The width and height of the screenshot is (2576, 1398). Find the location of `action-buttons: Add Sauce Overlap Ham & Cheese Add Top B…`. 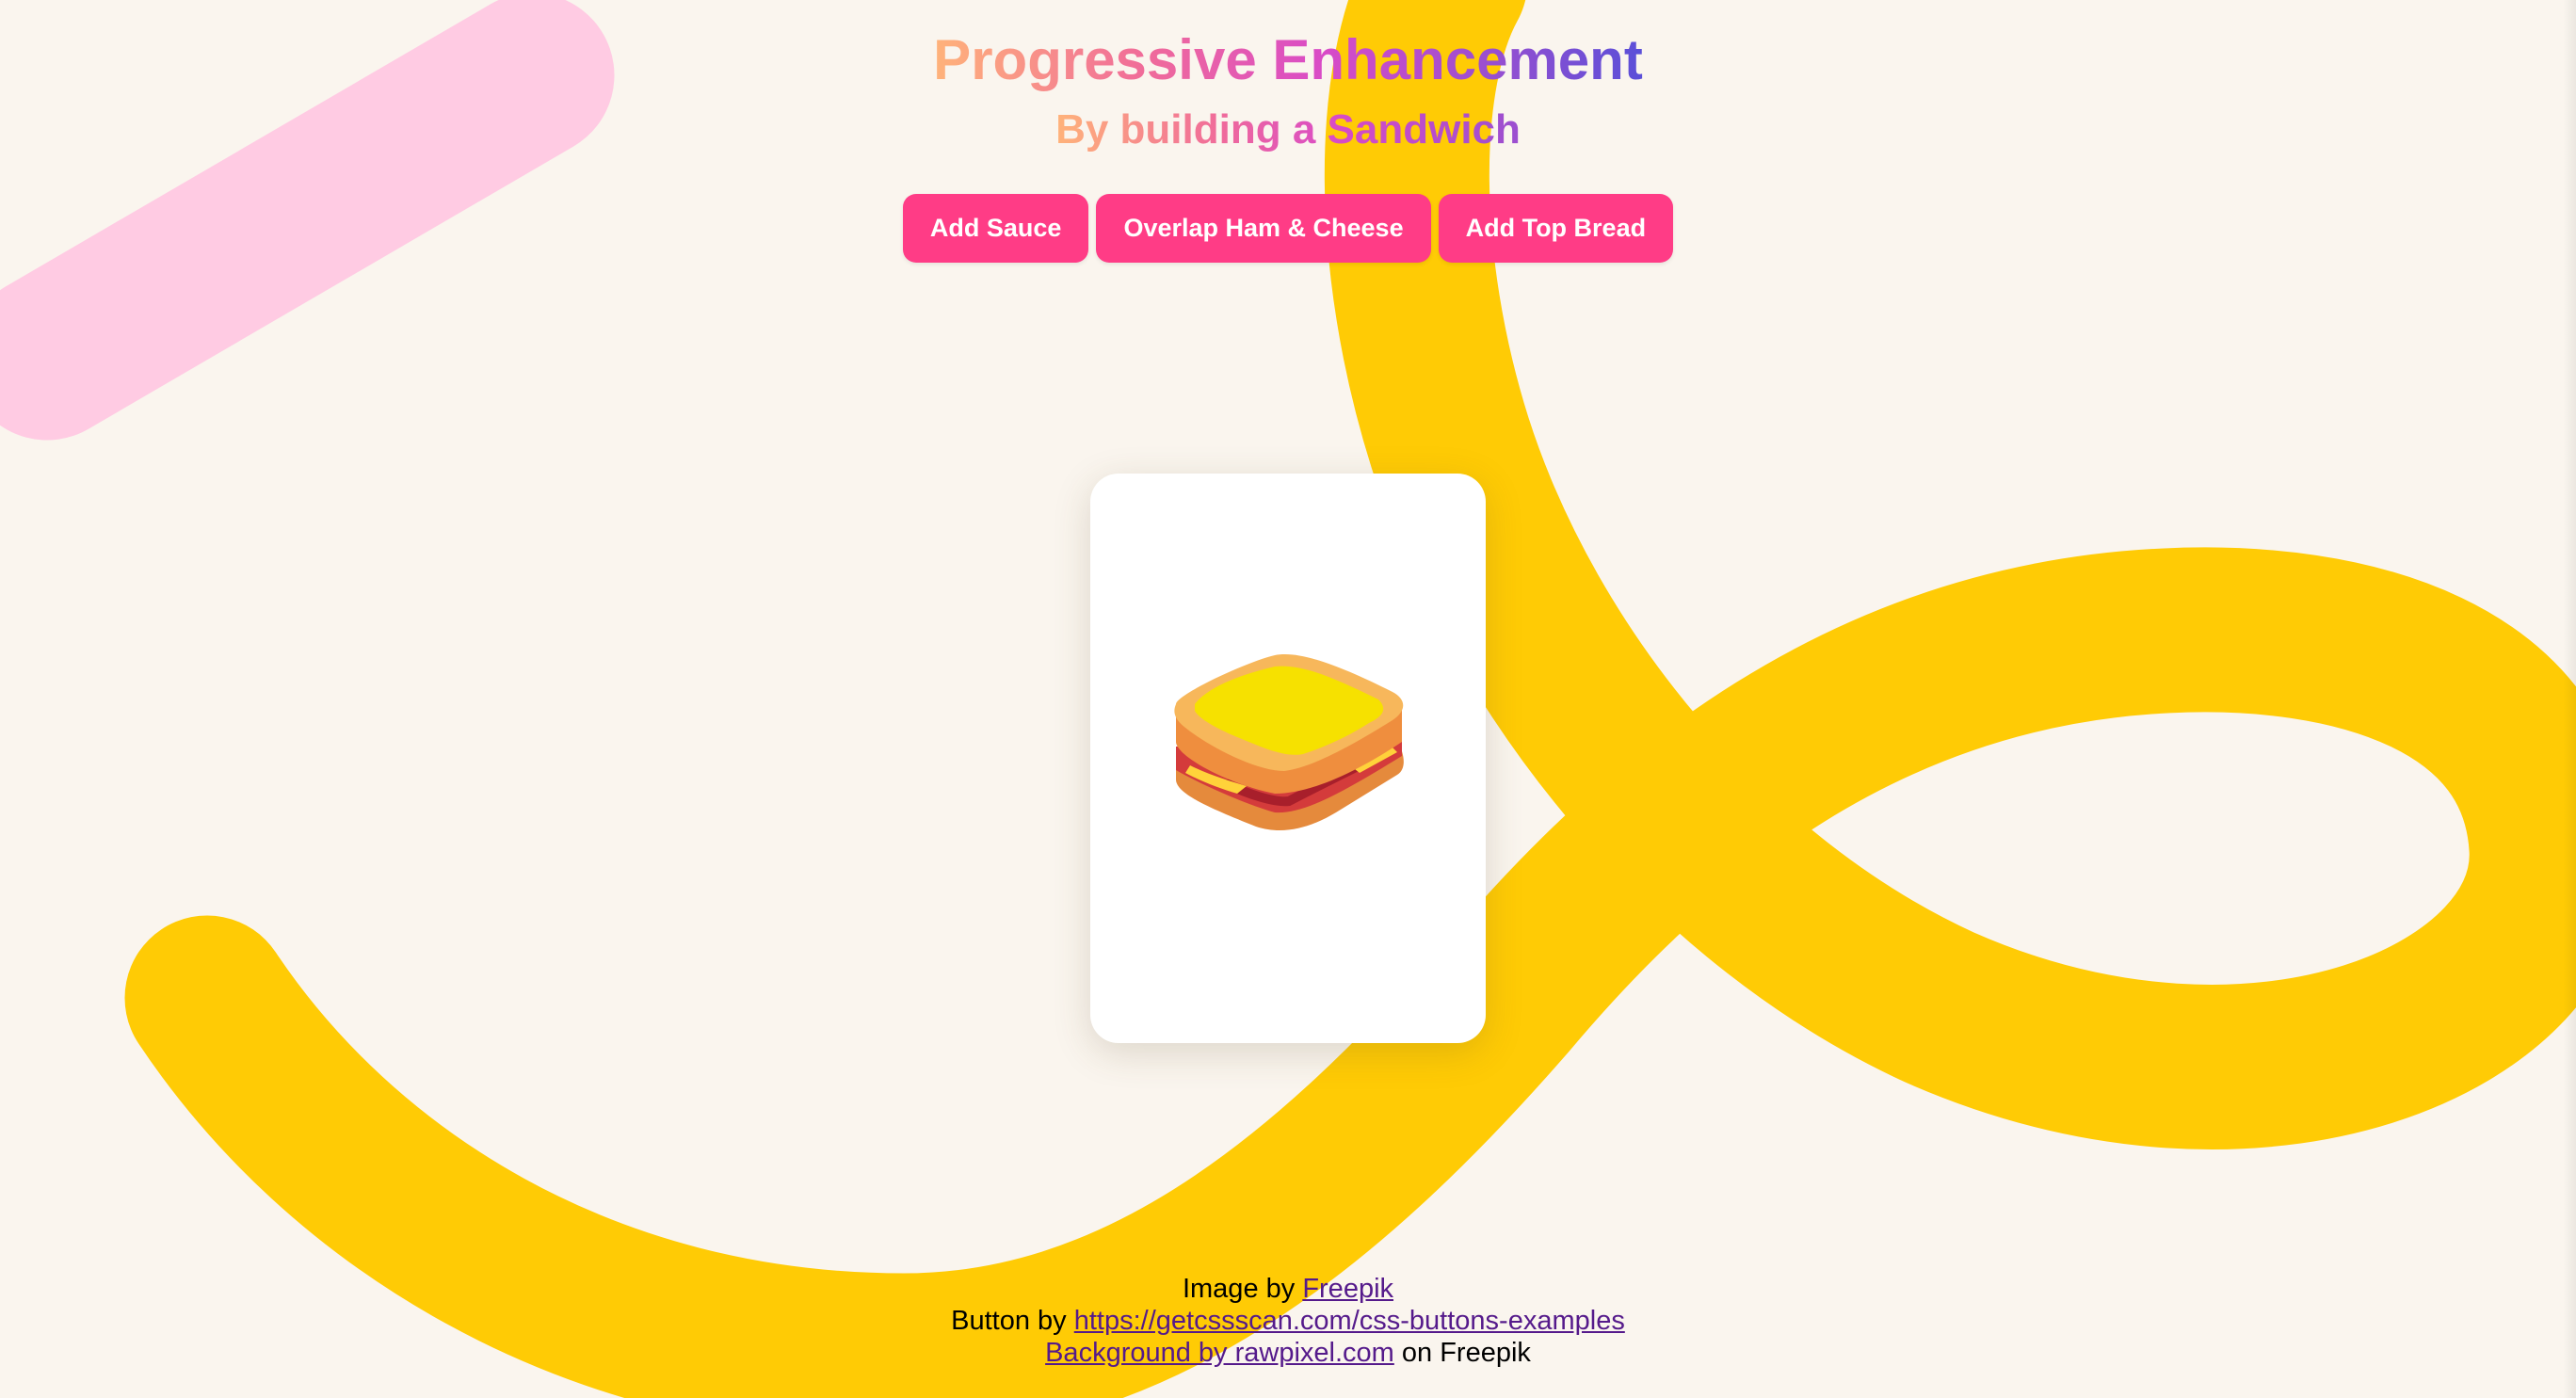

action-buttons: Add Sauce Overlap Ham & Cheese Add Top B… is located at coordinates (1288, 228).